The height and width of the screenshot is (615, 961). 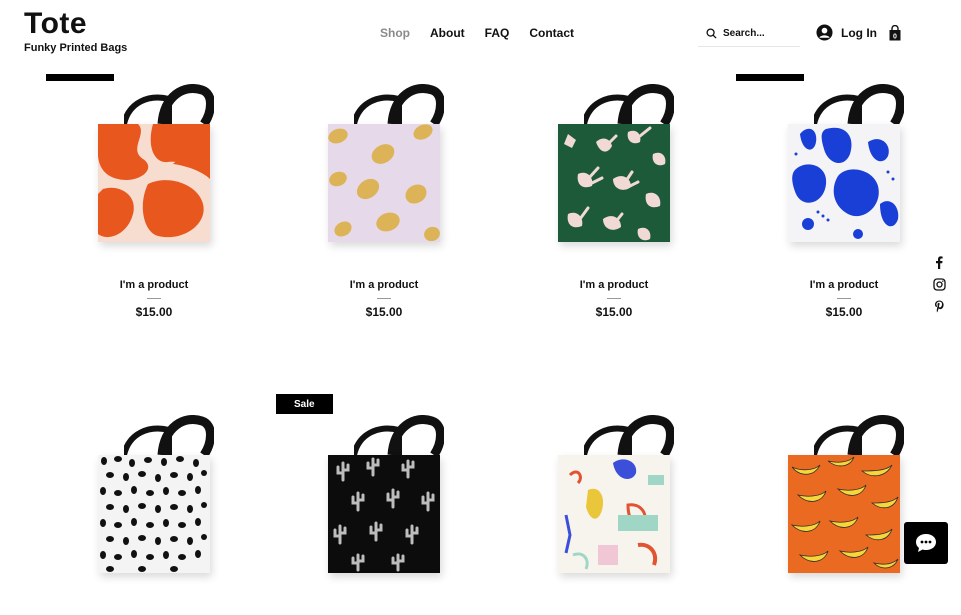 I want to click on search-input, so click(x=758, y=33).